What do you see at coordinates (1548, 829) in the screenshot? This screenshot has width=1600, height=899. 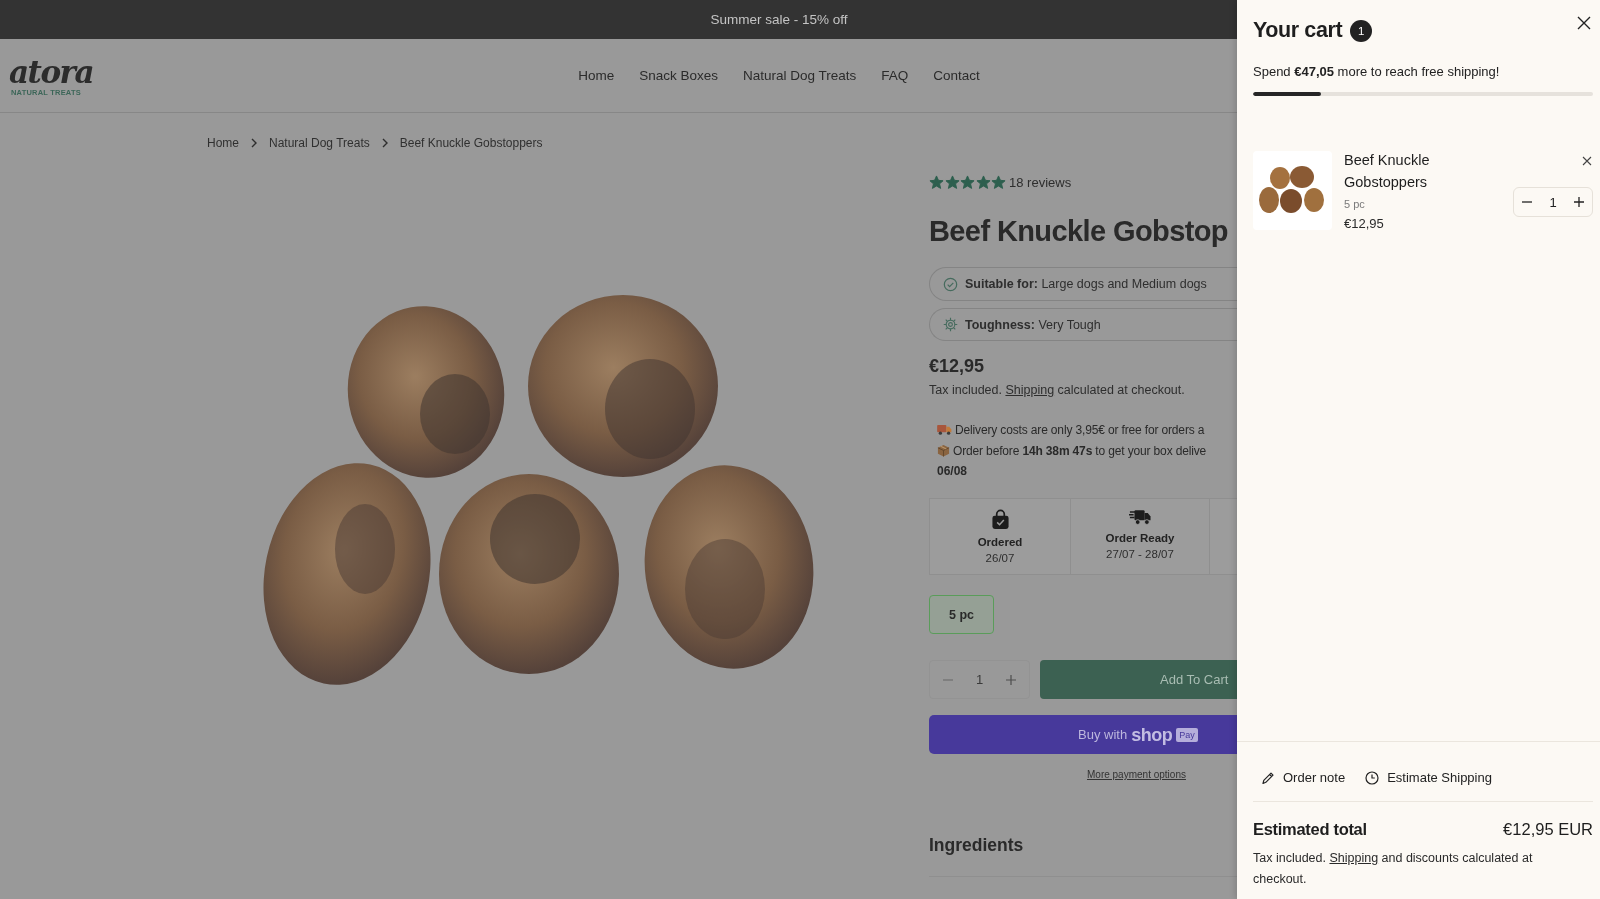 I see `total-amount: €12,95 EUR` at bounding box center [1548, 829].